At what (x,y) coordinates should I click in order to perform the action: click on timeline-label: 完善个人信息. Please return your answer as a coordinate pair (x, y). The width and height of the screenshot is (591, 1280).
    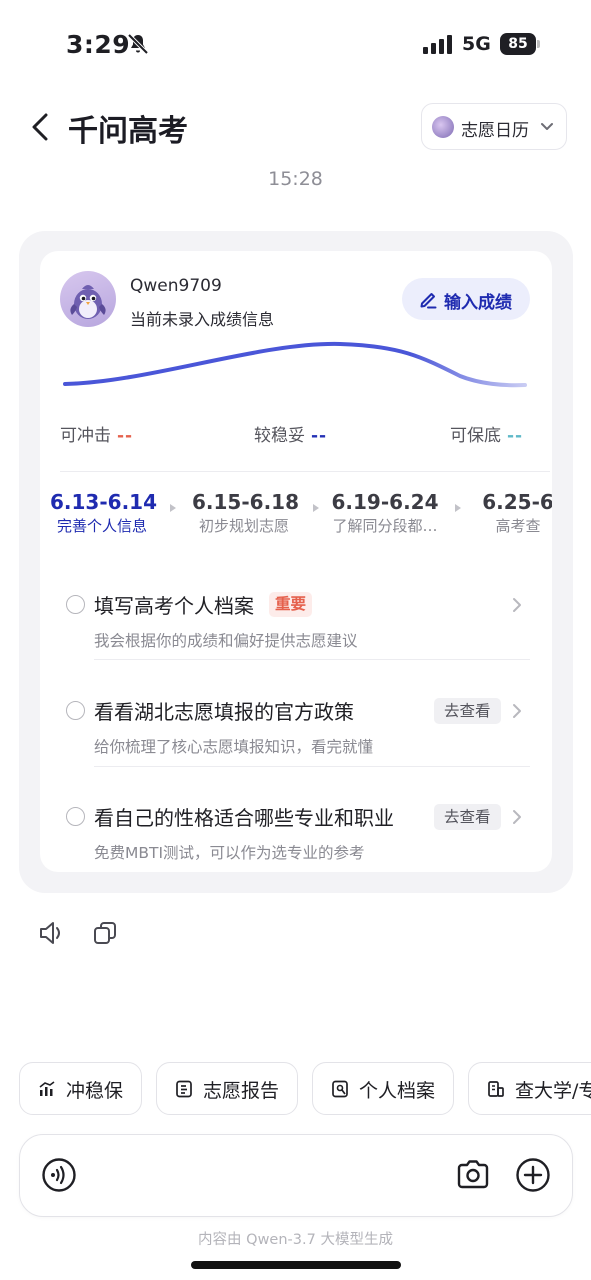
    Looking at the image, I should click on (101, 526).